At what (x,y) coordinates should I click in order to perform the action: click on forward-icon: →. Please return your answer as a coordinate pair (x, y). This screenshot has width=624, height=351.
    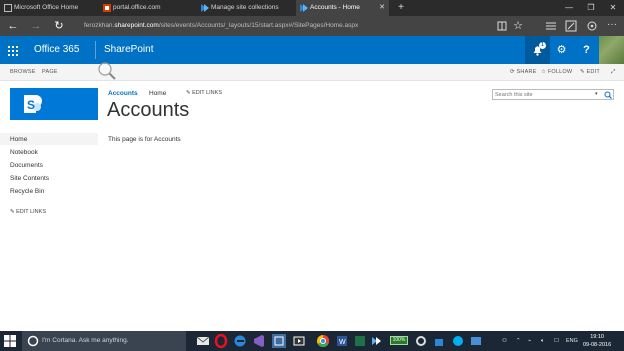
    Looking at the image, I should click on (36, 26).